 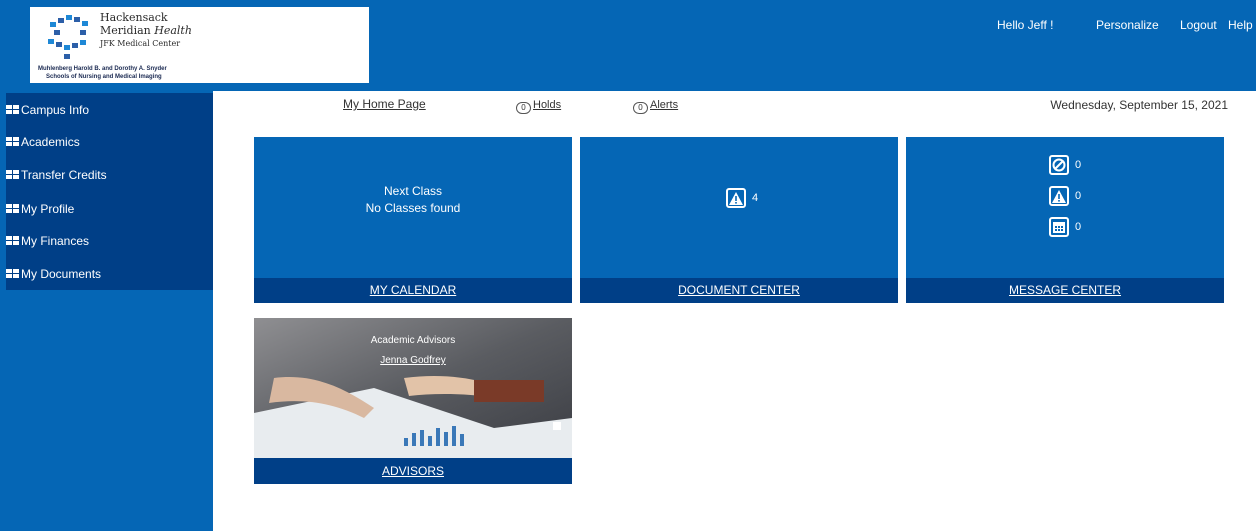 I want to click on advisor-name-link: Jenna Godfrey, so click(x=413, y=360).